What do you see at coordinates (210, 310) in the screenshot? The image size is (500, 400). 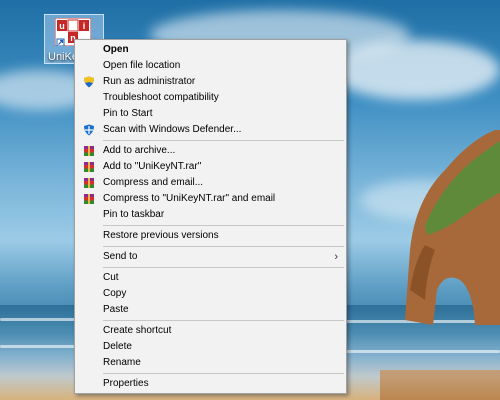 I see `menu-item-paste: Paste` at bounding box center [210, 310].